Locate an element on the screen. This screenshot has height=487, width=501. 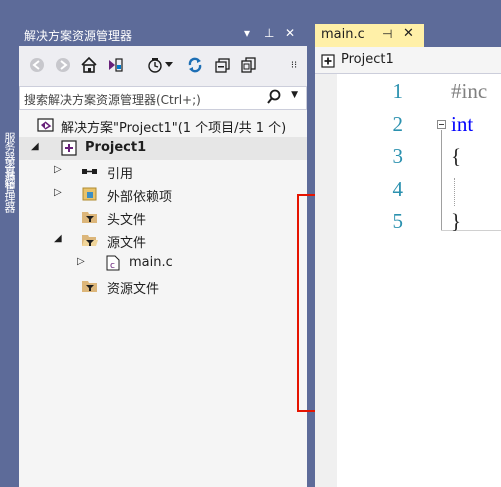
line-number: 5 is located at coordinates (398, 221).